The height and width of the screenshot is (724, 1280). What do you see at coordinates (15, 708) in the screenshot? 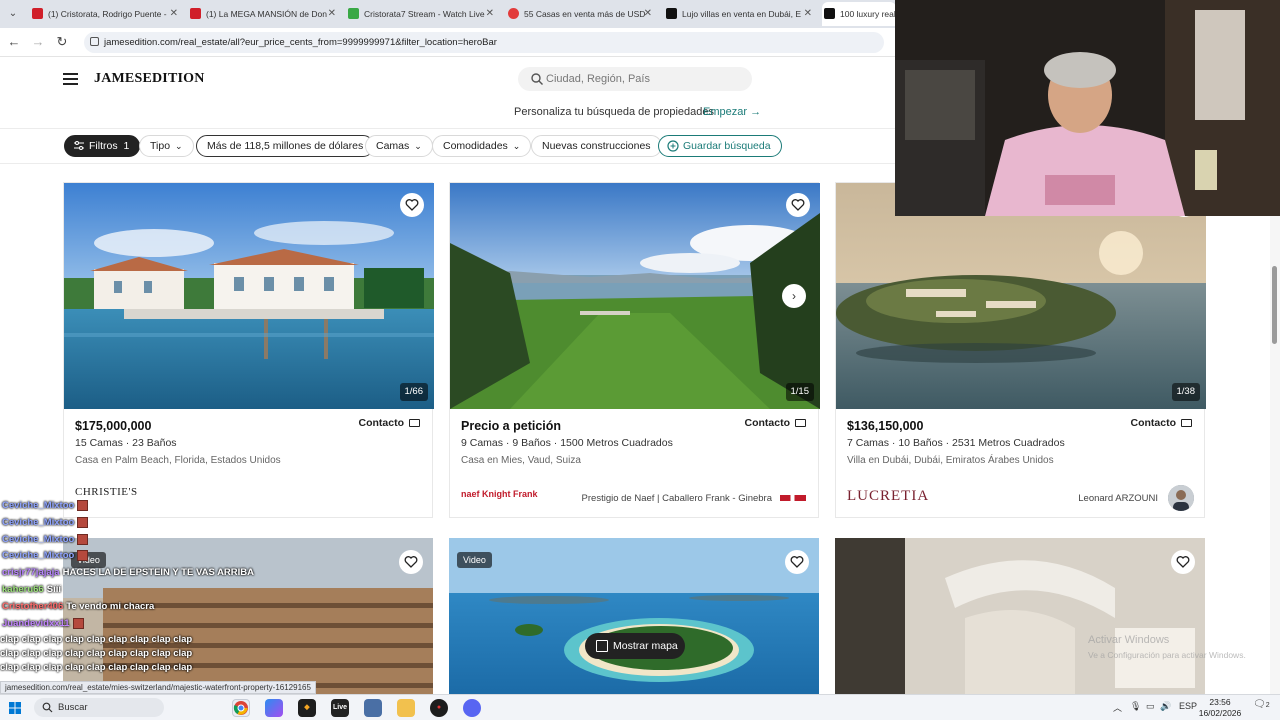
I see `windows-start-icon` at bounding box center [15, 708].